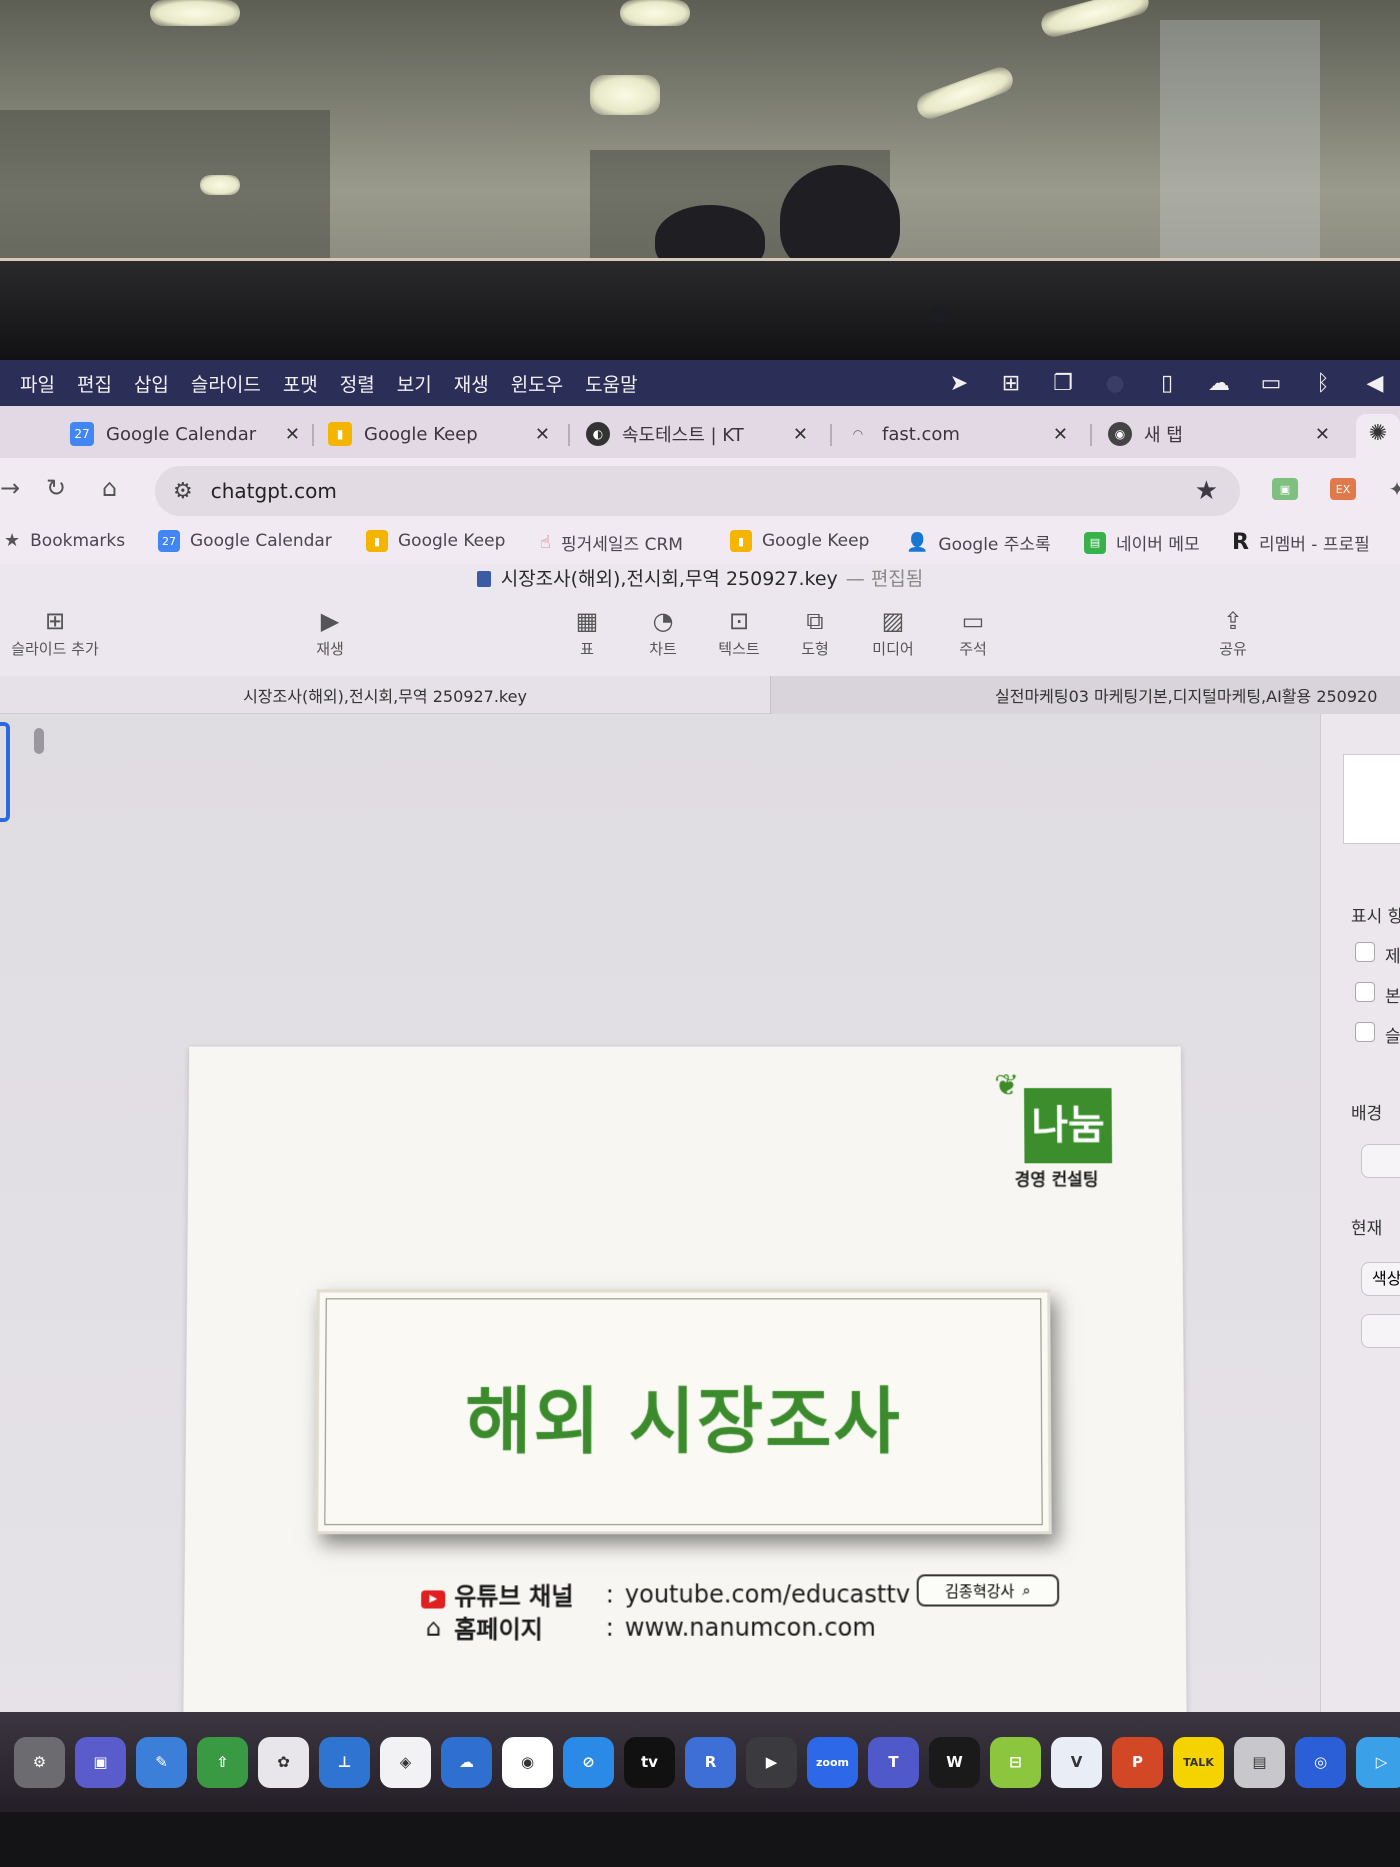 Image resolution: width=1400 pixels, height=1867 pixels. What do you see at coordinates (1285, 489) in the screenshot?
I see `screen-extension-icon: ▣` at bounding box center [1285, 489].